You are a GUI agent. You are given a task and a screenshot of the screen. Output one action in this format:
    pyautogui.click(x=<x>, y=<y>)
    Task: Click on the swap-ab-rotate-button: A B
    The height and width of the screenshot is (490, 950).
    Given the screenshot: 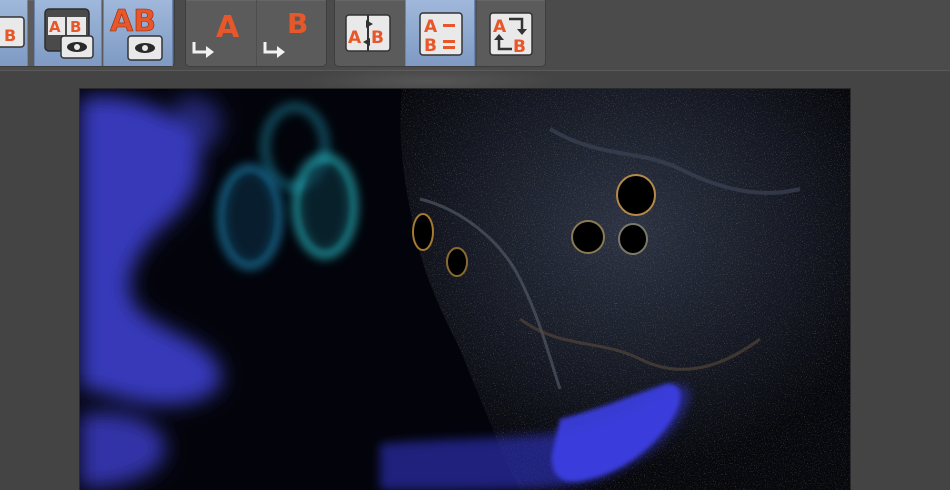 What is the action you would take?
    pyautogui.click(x=510, y=33)
    